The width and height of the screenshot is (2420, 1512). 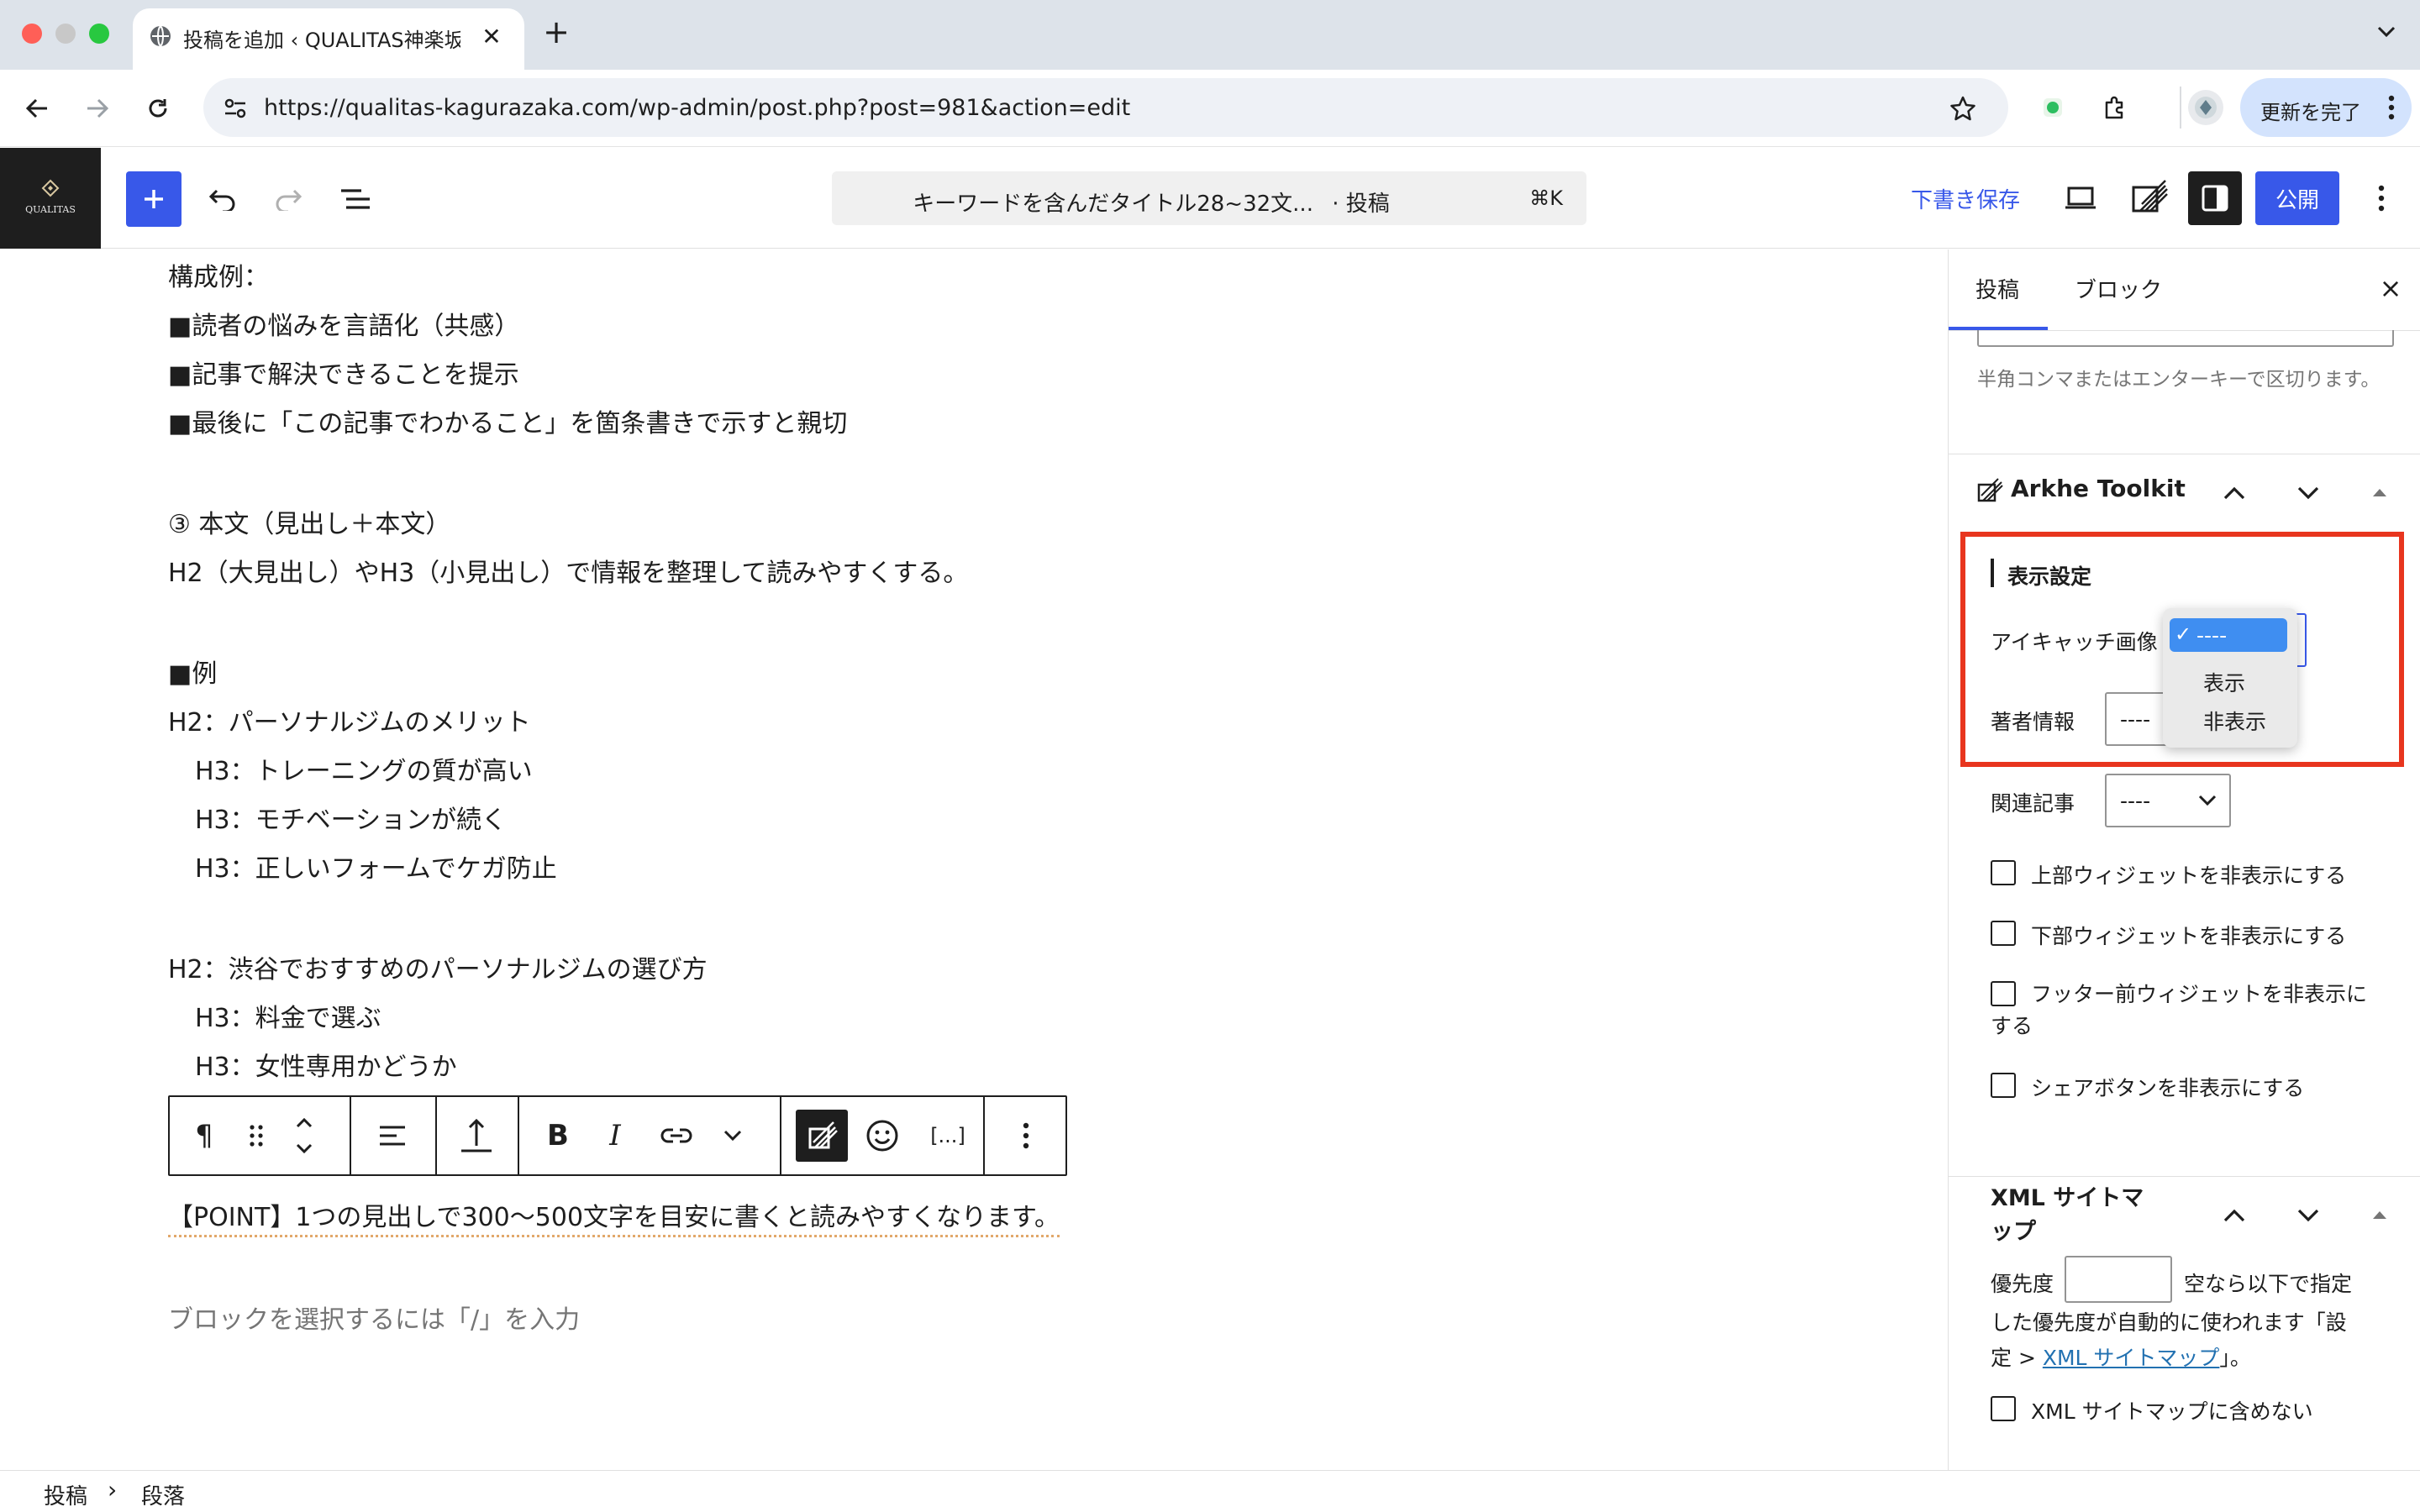 I want to click on reload-icon, so click(x=158, y=108).